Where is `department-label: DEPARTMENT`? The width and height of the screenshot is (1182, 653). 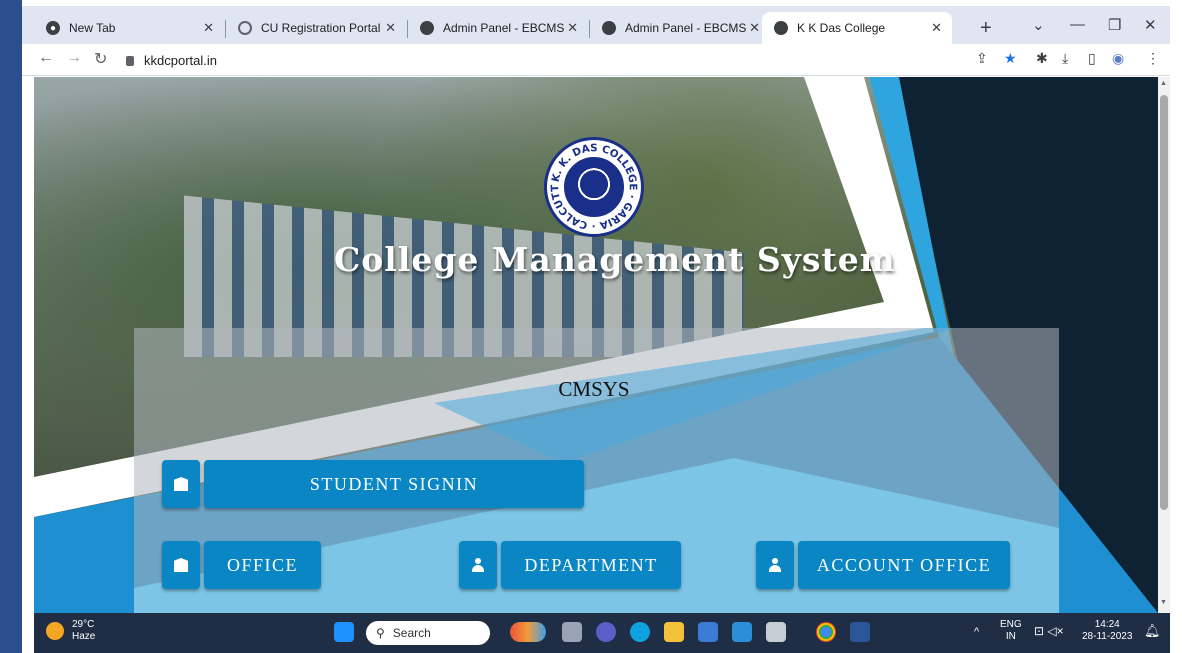
department-label: DEPARTMENT is located at coordinates (591, 565).